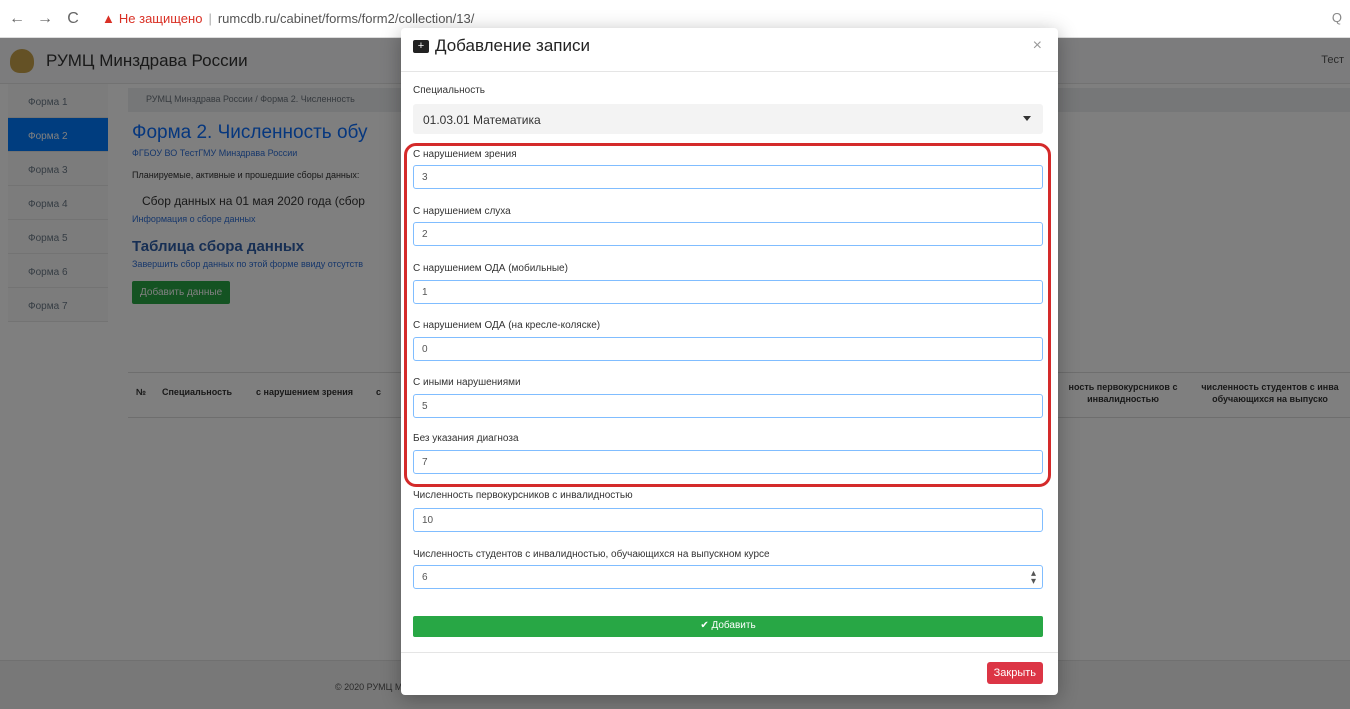 The width and height of the screenshot is (1350, 709). Describe the element at coordinates (729, 652) in the screenshot. I see `modal-footer-divider` at that location.